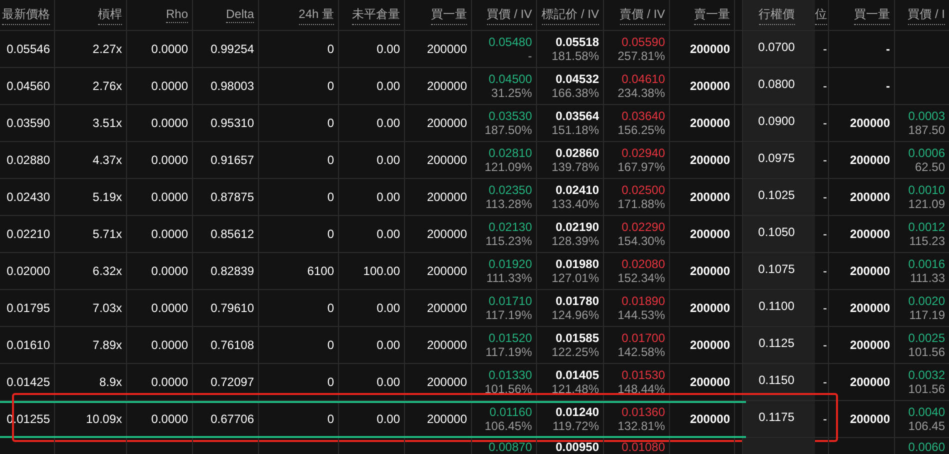  Describe the element at coordinates (927, 315) in the screenshot. I see `implied-volatility: 117.19` at that location.